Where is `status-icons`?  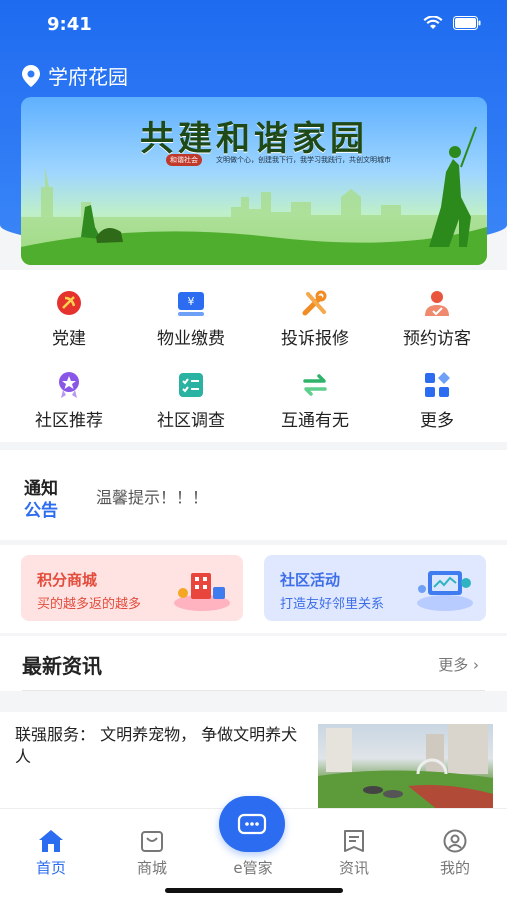
status-icons is located at coordinates (452, 23).